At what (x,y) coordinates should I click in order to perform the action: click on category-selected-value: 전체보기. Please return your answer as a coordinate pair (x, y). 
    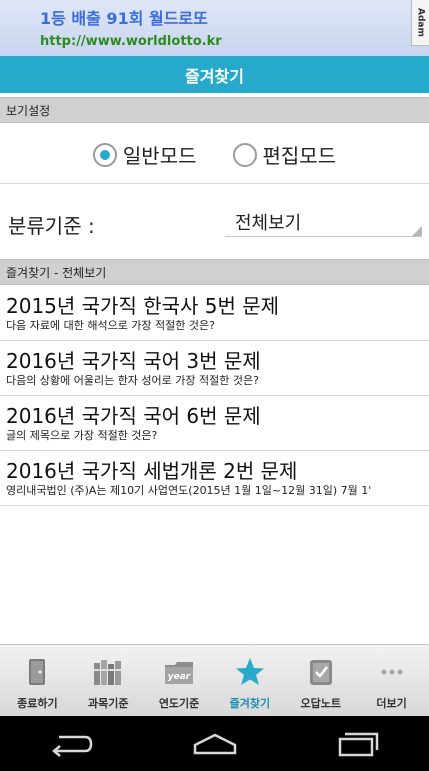
    Looking at the image, I should click on (268, 223).